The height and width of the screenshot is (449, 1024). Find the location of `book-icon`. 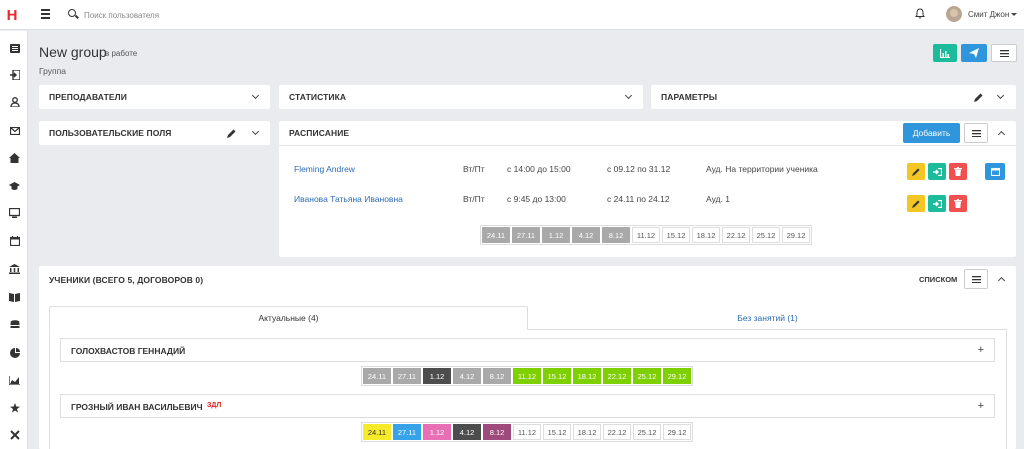

book-icon is located at coordinates (14, 297).